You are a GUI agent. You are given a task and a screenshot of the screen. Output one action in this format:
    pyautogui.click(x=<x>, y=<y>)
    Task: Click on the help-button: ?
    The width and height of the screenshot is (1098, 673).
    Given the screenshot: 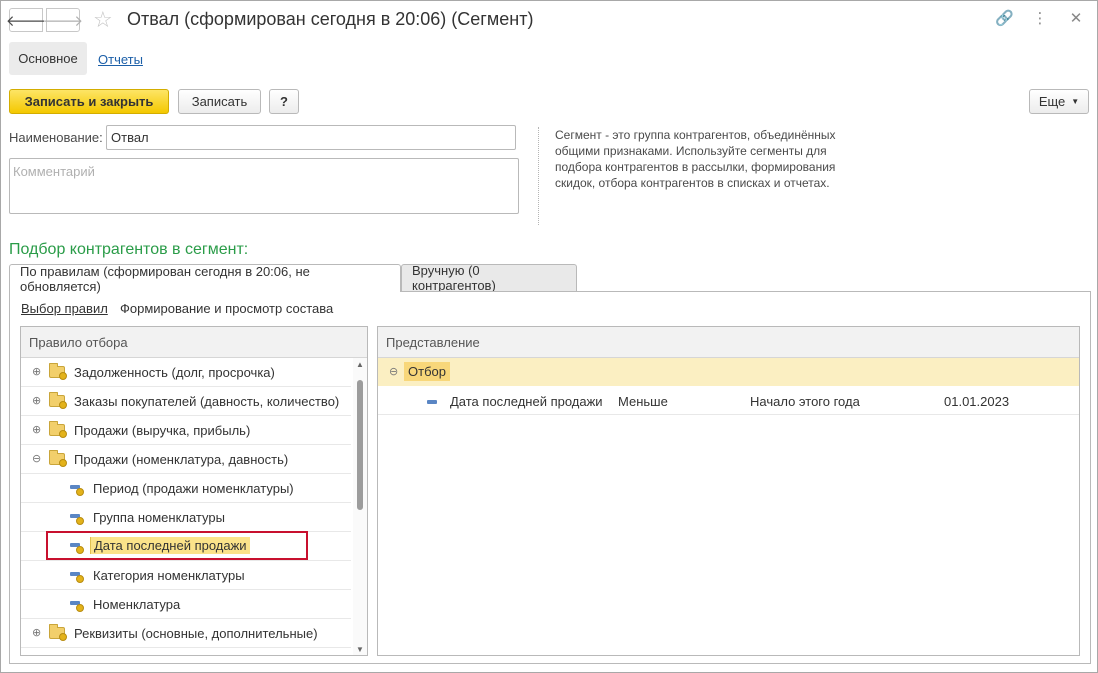 What is the action you would take?
    pyautogui.click(x=284, y=101)
    